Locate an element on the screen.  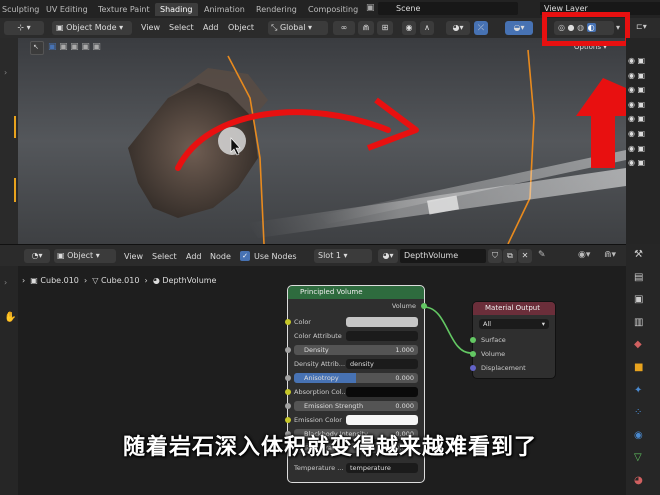
fake-user-button: ⛉ is located at coordinates (495, 256).